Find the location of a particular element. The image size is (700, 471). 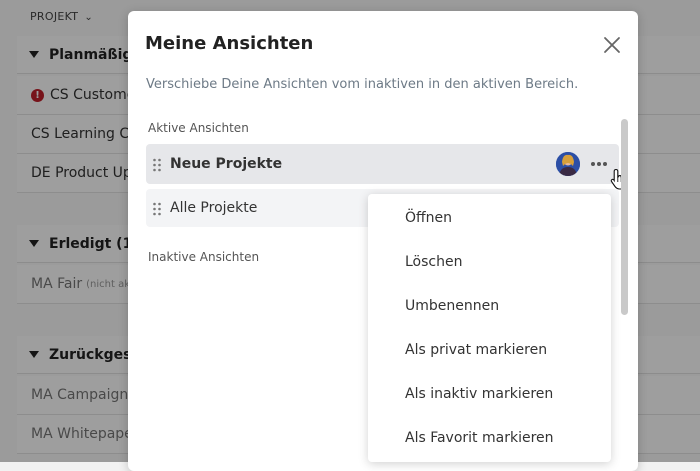

close-icon is located at coordinates (612, 45).